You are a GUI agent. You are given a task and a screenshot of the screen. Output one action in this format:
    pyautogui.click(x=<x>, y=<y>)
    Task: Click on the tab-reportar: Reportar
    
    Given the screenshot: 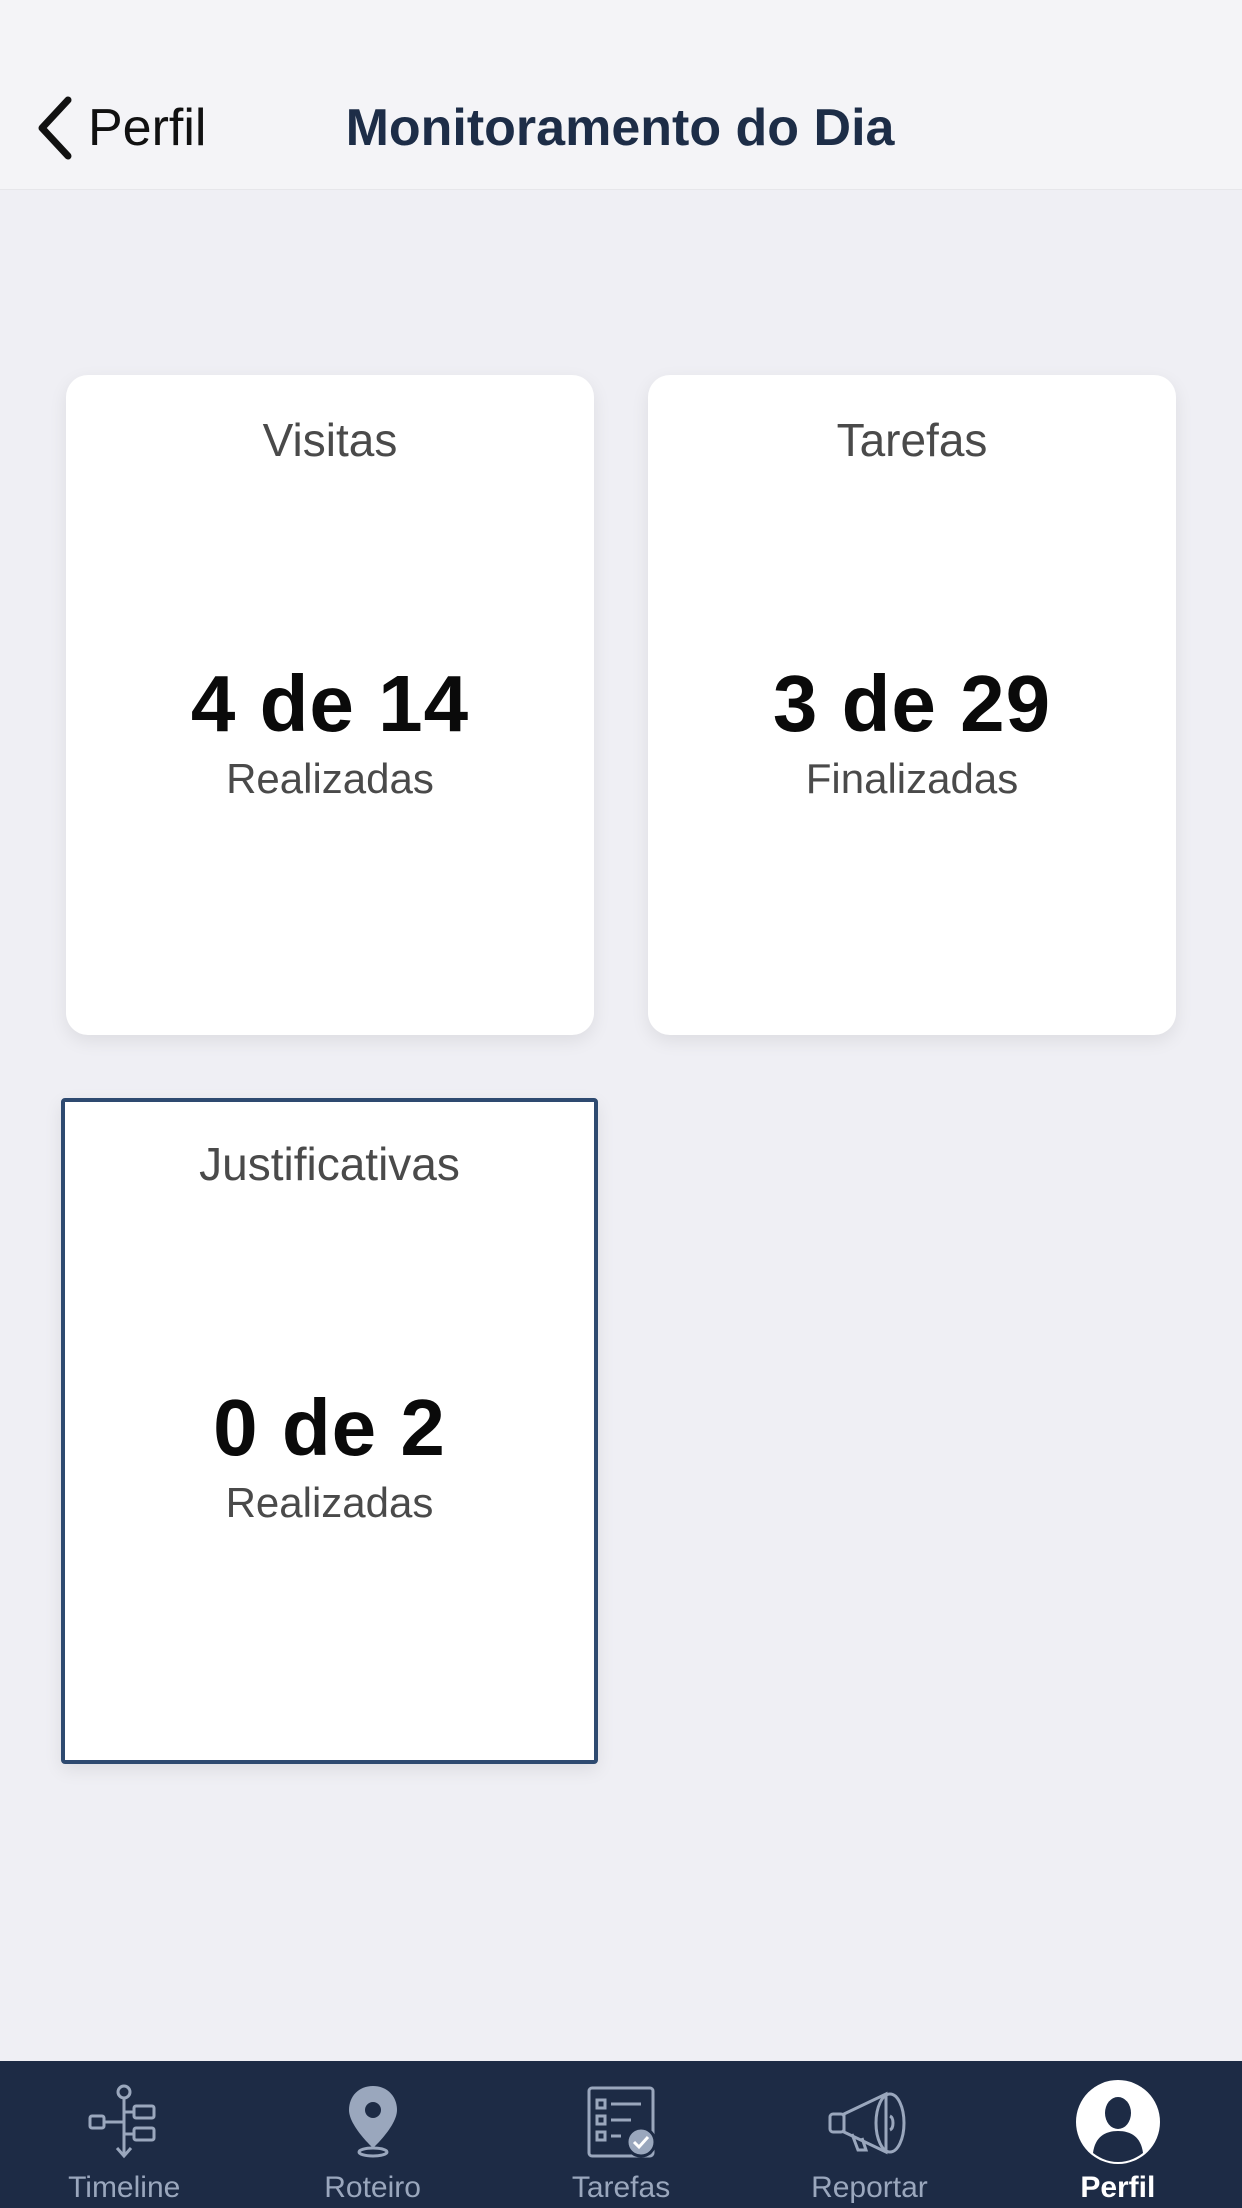 What is the action you would take?
    pyautogui.click(x=869, y=2134)
    